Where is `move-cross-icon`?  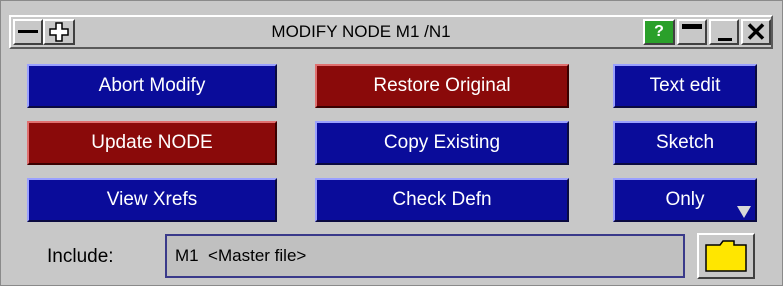
move-cross-icon is located at coordinates (59, 32).